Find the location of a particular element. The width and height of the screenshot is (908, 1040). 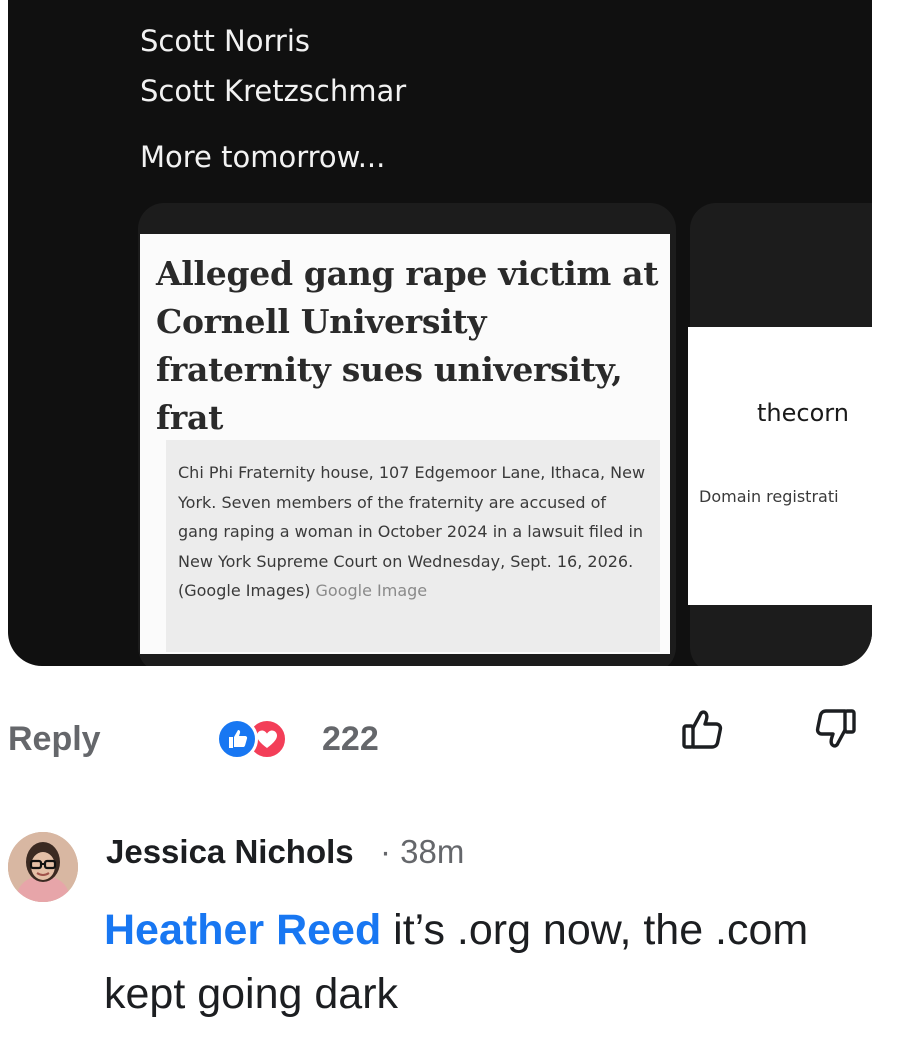

avatar is located at coordinates (43, 867).